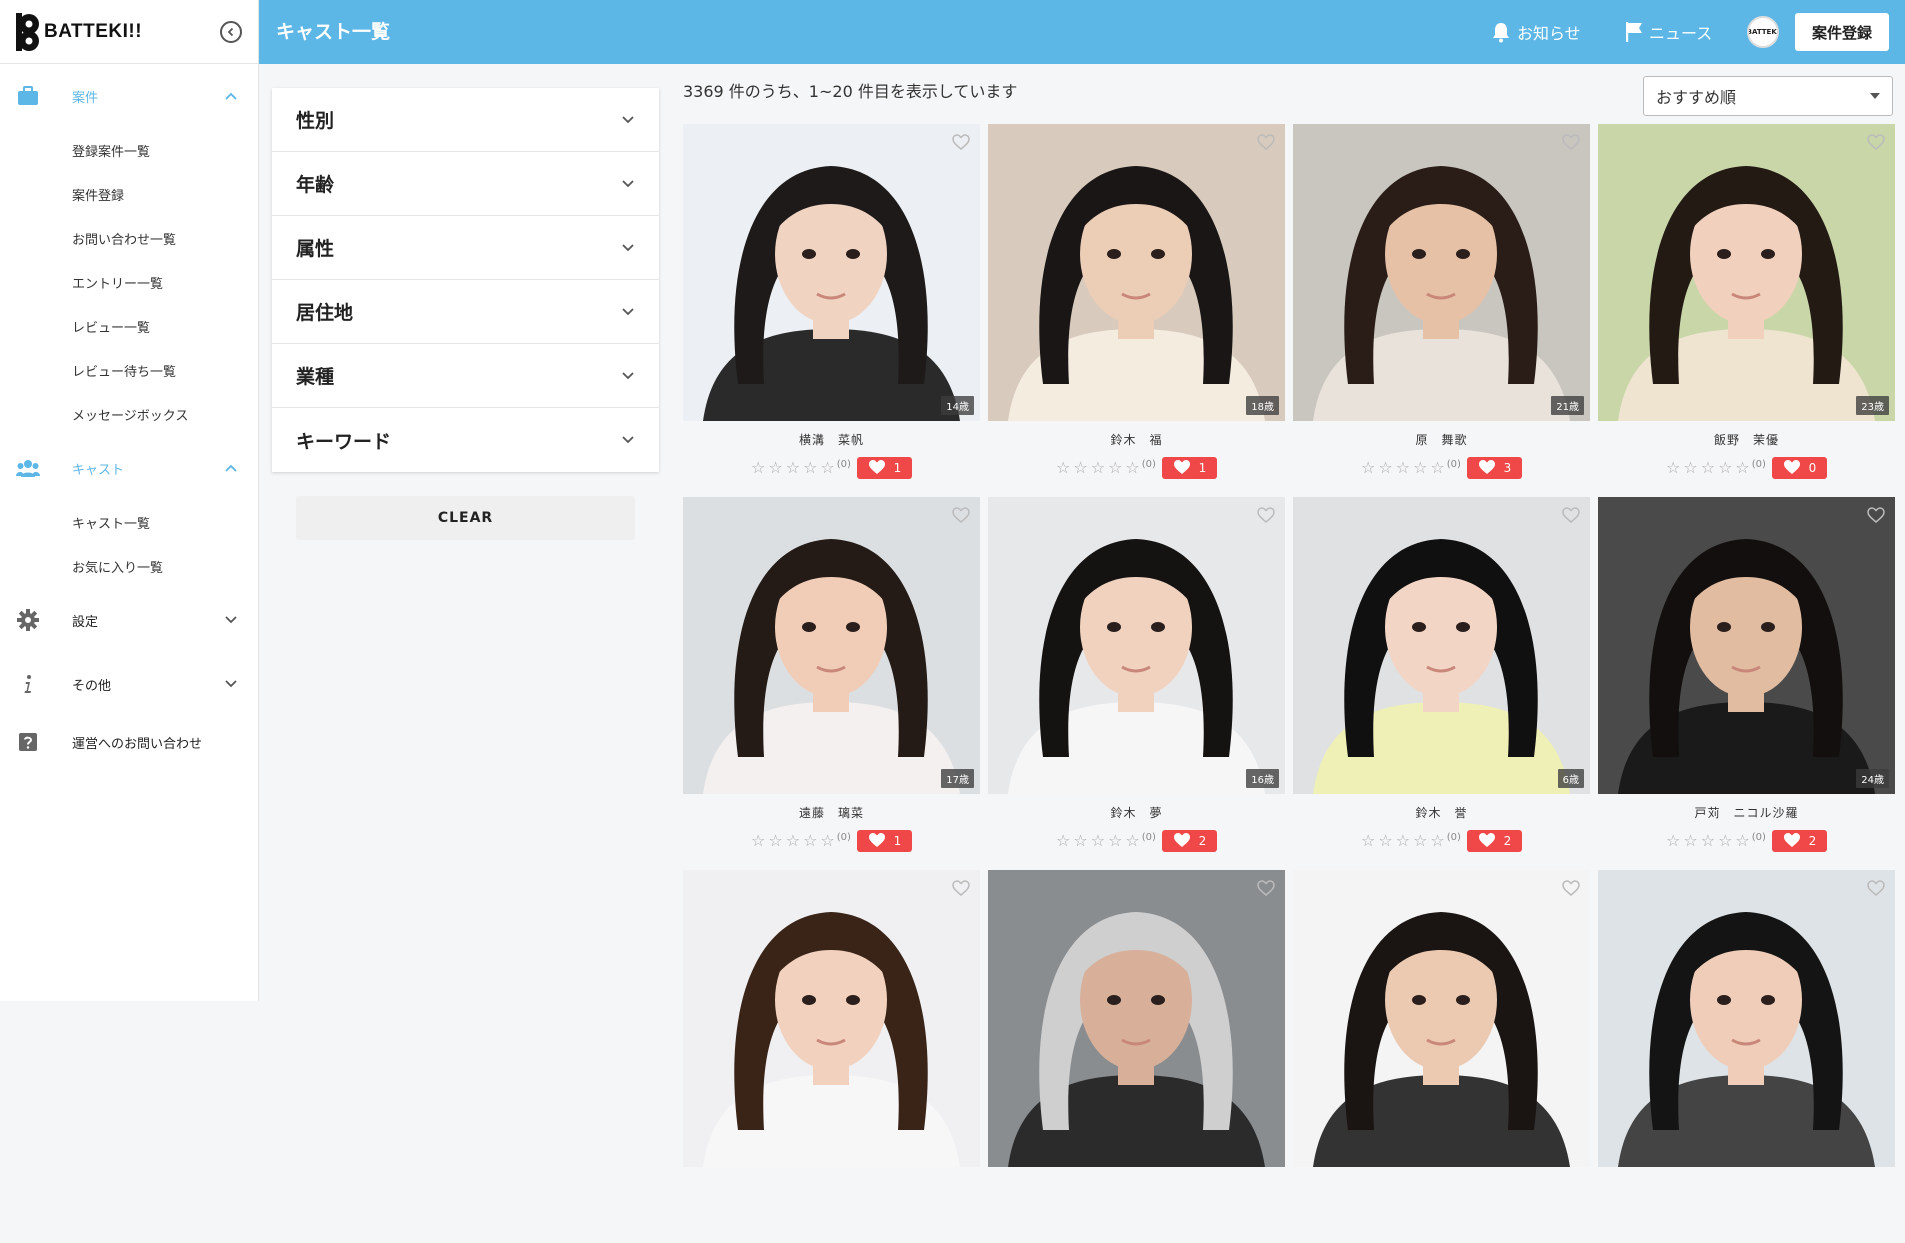 This screenshot has width=1905, height=1243. I want to click on filter-row: キーワード, so click(465, 440).